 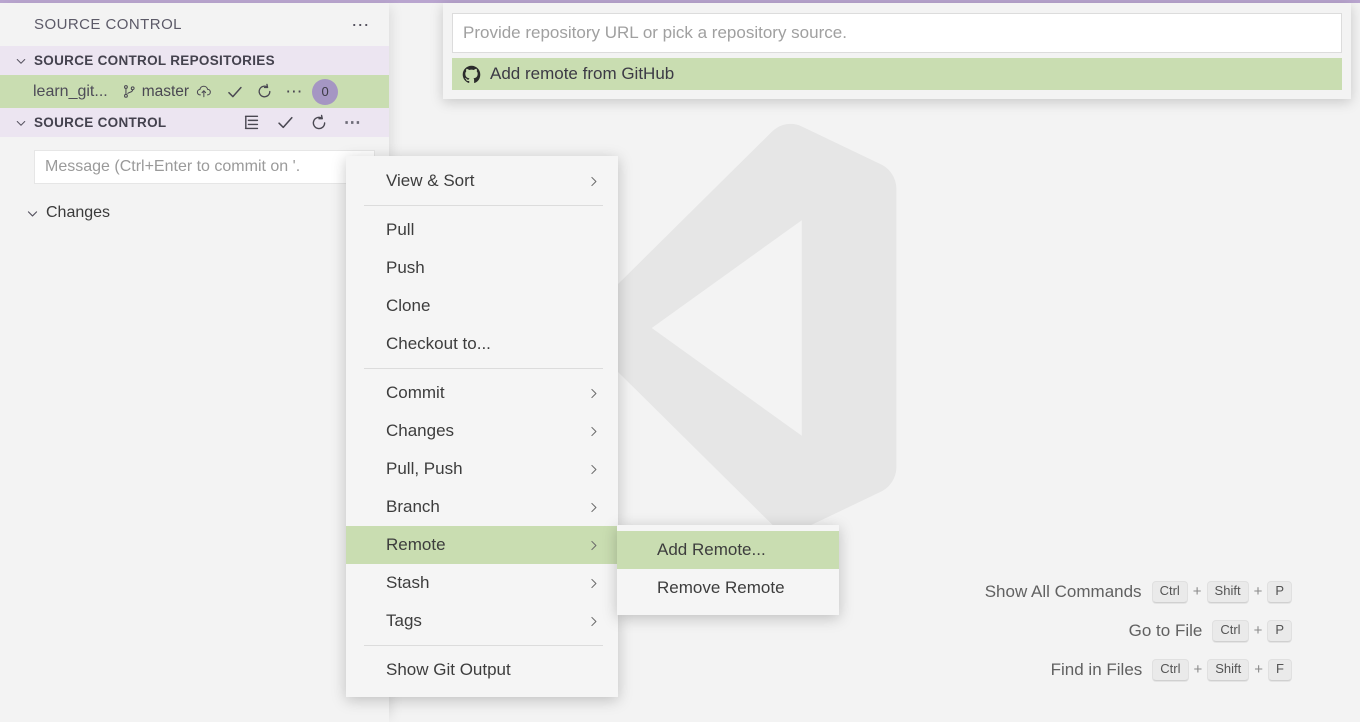 What do you see at coordinates (194, 213) in the screenshot?
I see `changes-group-row: Changes` at bounding box center [194, 213].